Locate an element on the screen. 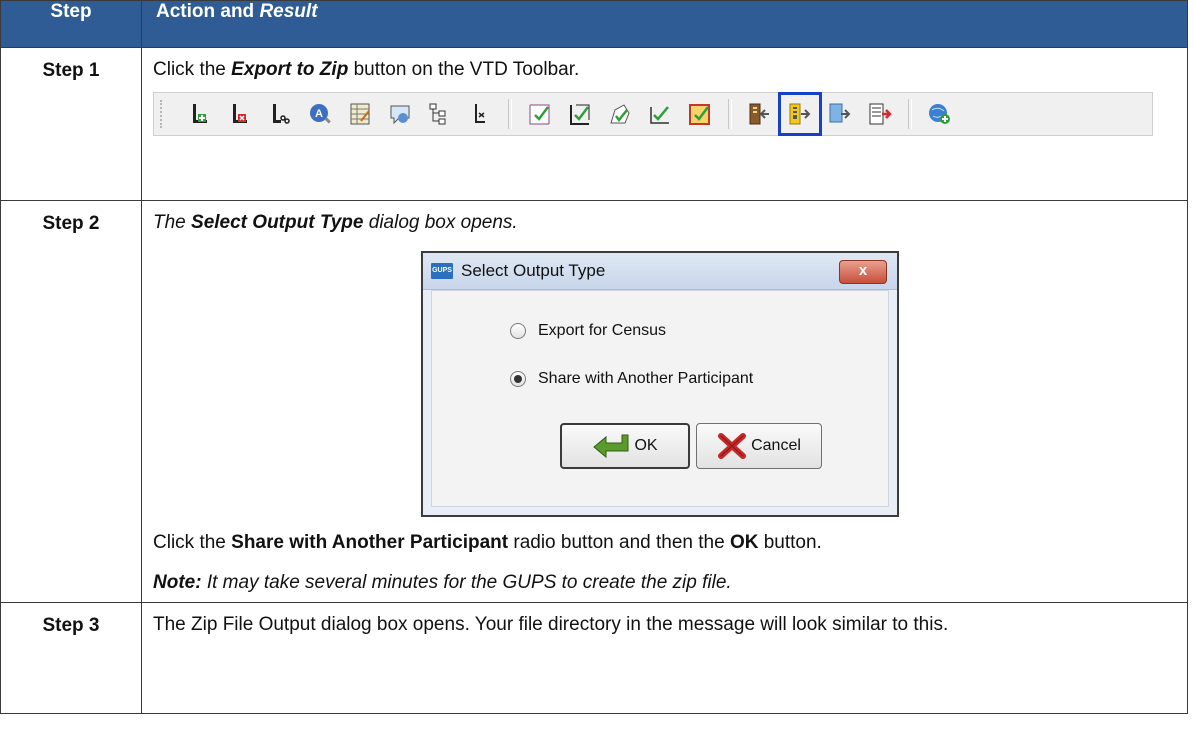  vtd-toolbar: A is located at coordinates (653, 113).